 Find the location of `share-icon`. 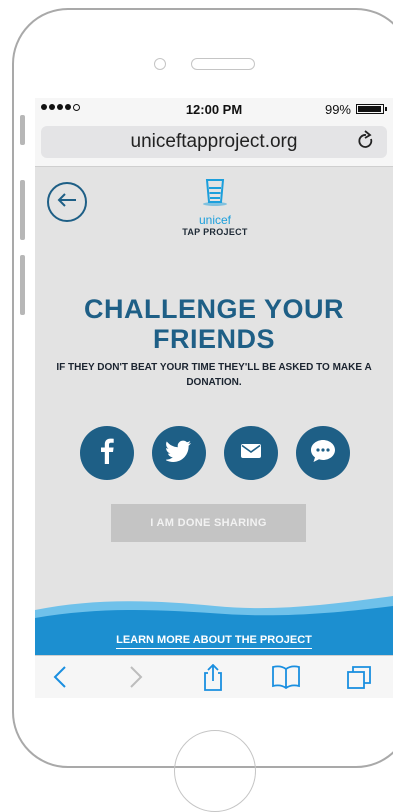

share-icon is located at coordinates (213, 677).